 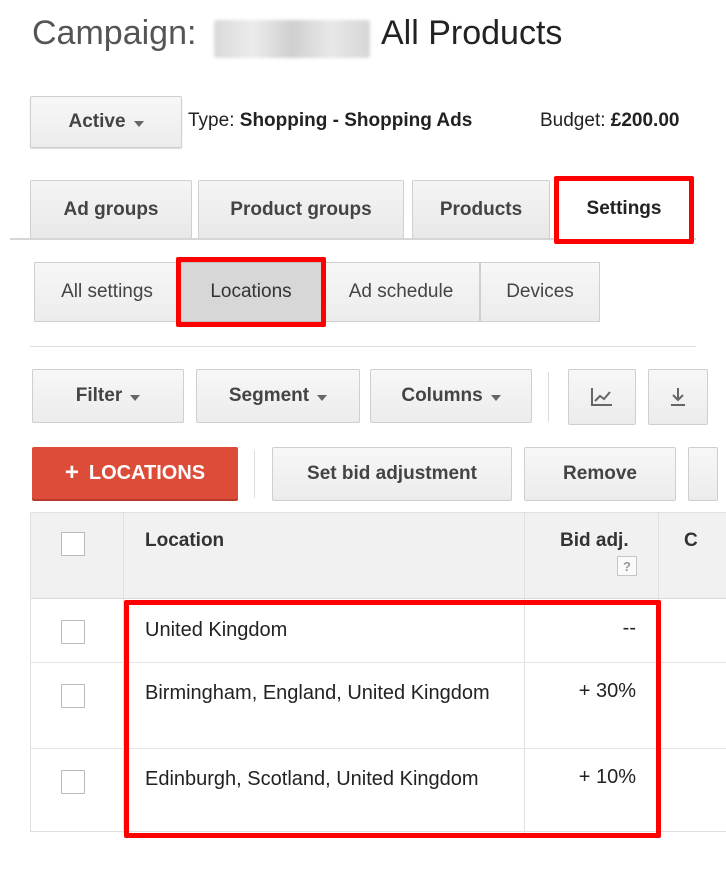 I want to click on remove-button: Remove, so click(x=600, y=474).